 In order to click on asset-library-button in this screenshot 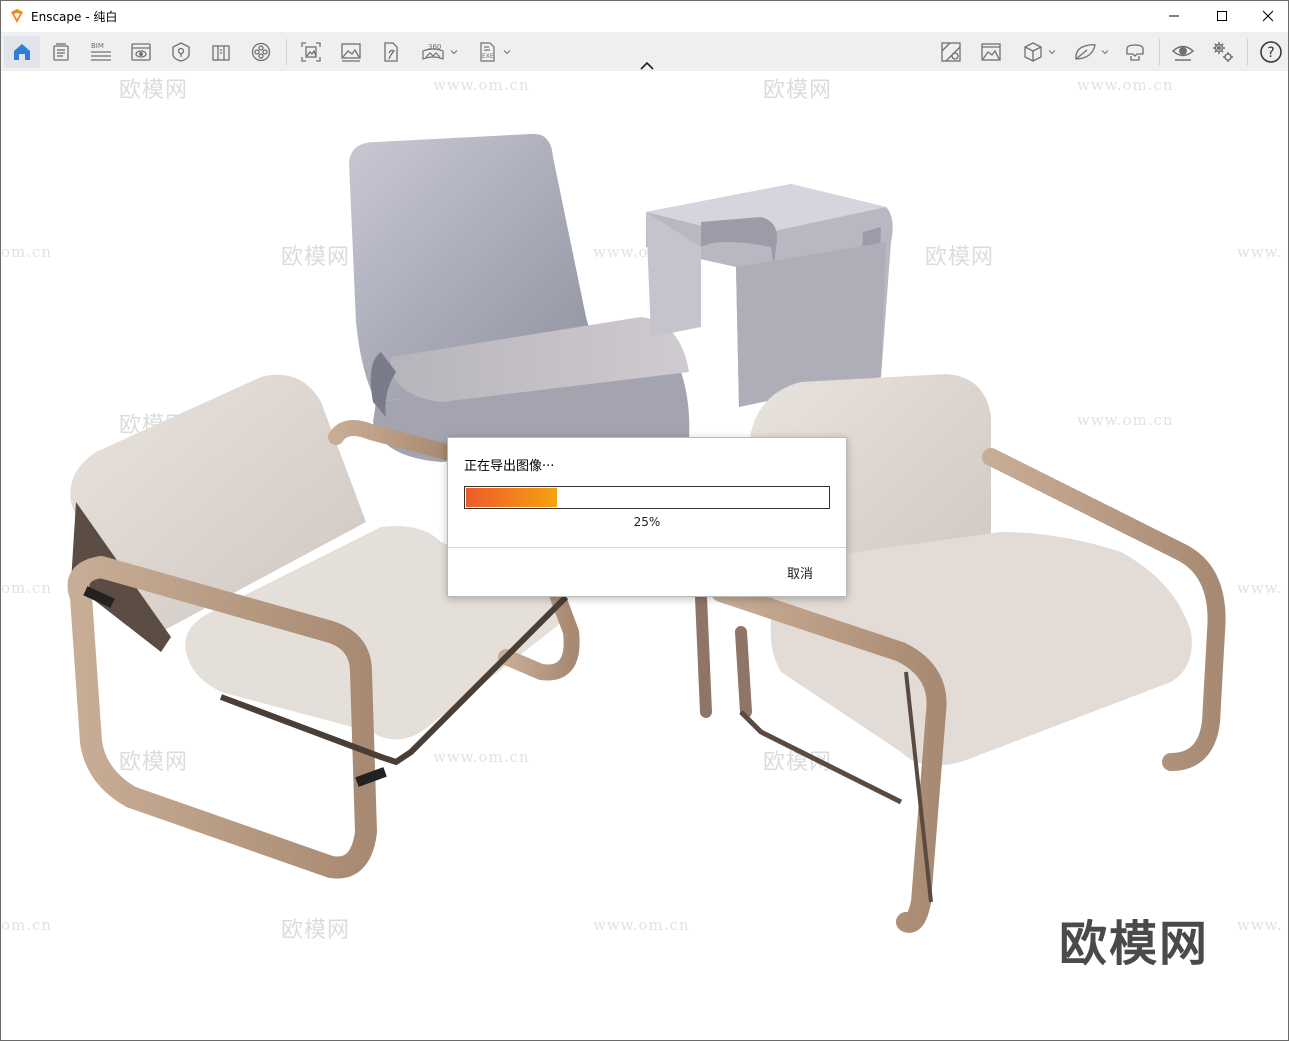, I will do `click(61, 52)`.